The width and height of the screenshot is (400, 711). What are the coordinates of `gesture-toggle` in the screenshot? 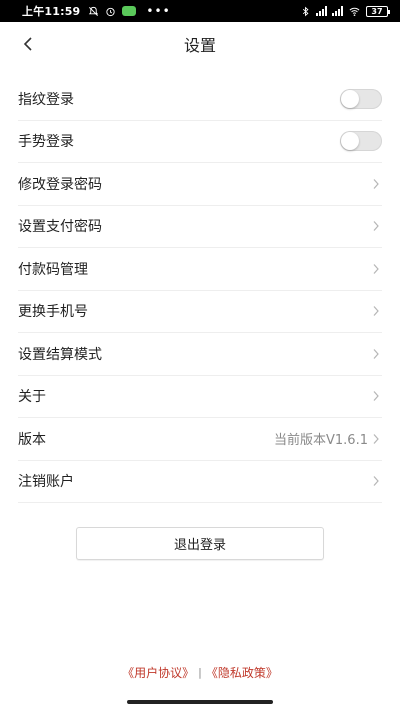 It's located at (361, 141).